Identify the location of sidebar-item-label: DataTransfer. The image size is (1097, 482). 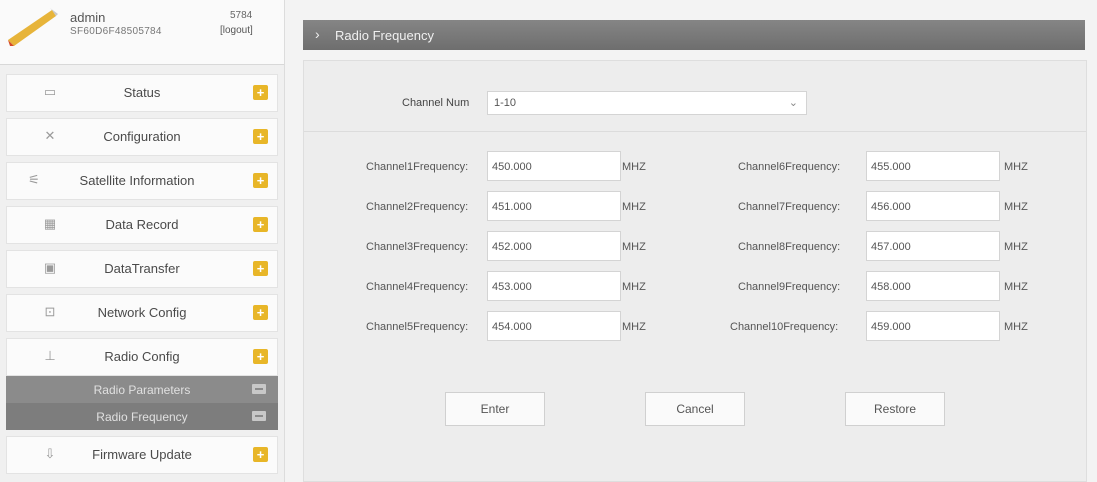
(142, 268).